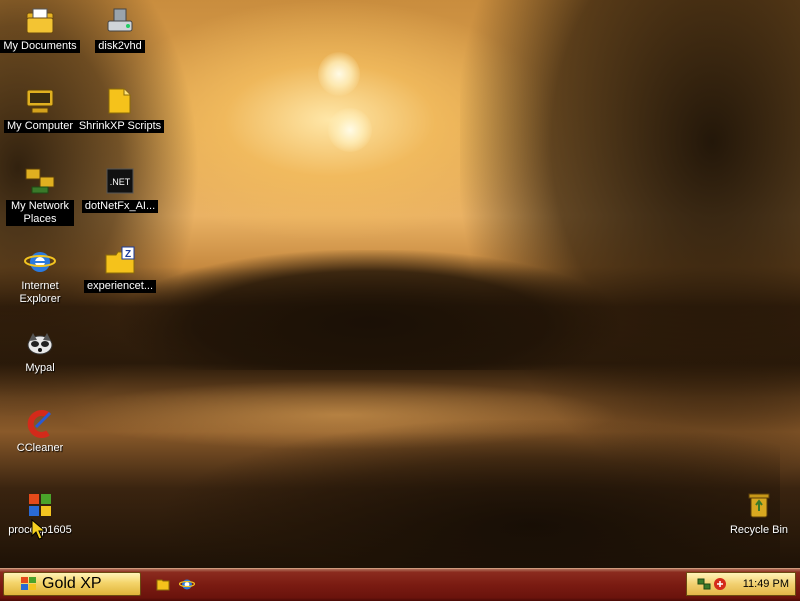  What do you see at coordinates (759, 530) in the screenshot?
I see `desktop-icon-label: Recycle Bin` at bounding box center [759, 530].